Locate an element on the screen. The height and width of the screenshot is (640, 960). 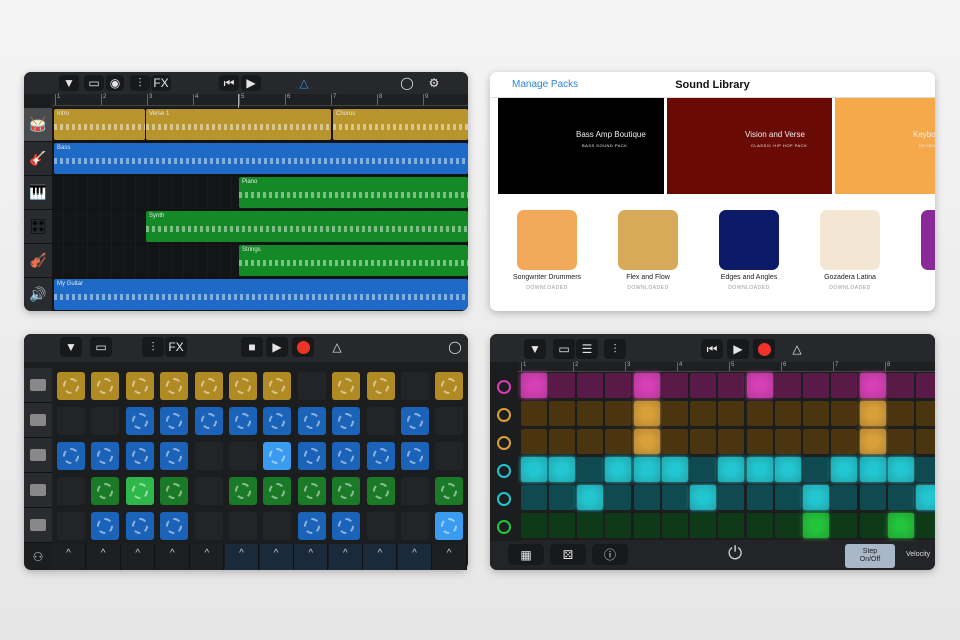
info-button: ⓘ is located at coordinates (610, 554).